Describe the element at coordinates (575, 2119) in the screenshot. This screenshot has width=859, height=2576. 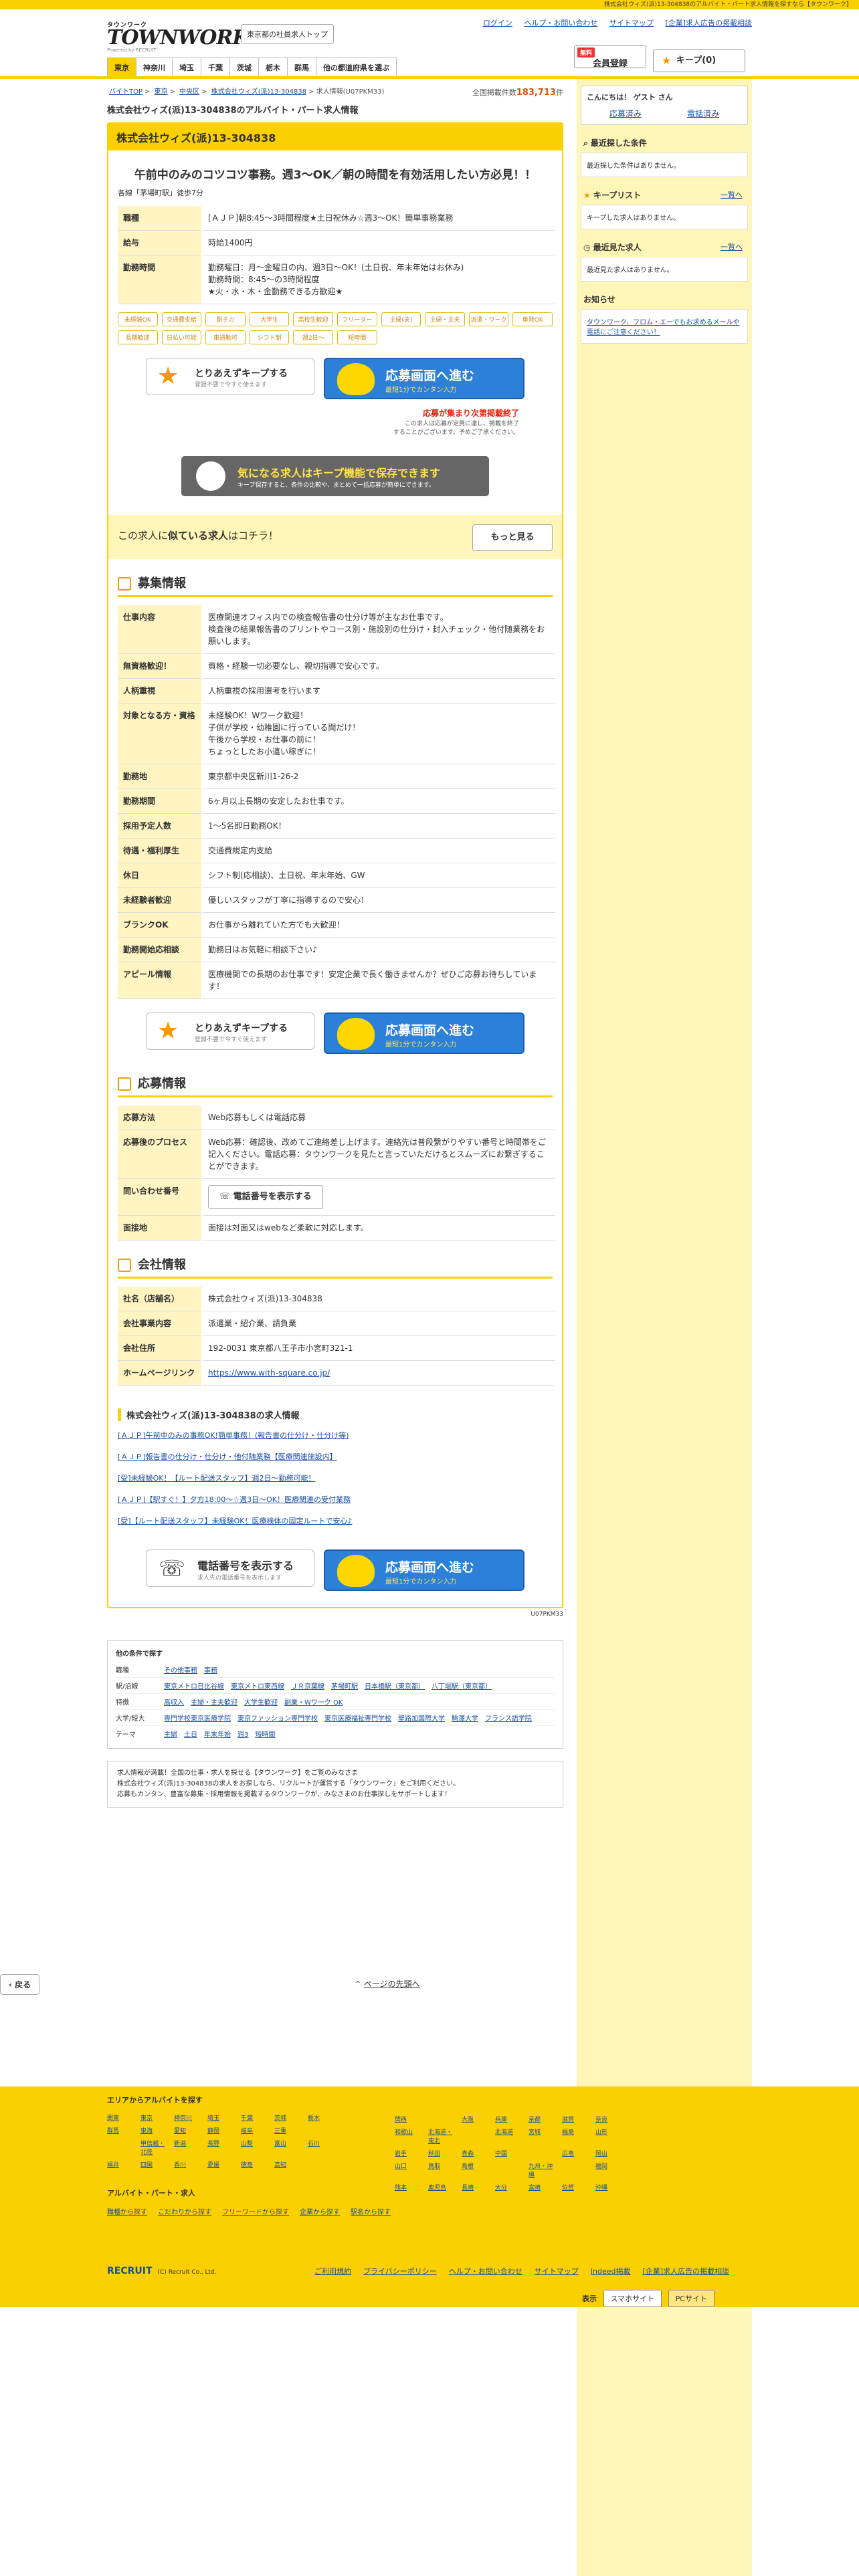
I see `footer-area-link: 滋賀` at that location.